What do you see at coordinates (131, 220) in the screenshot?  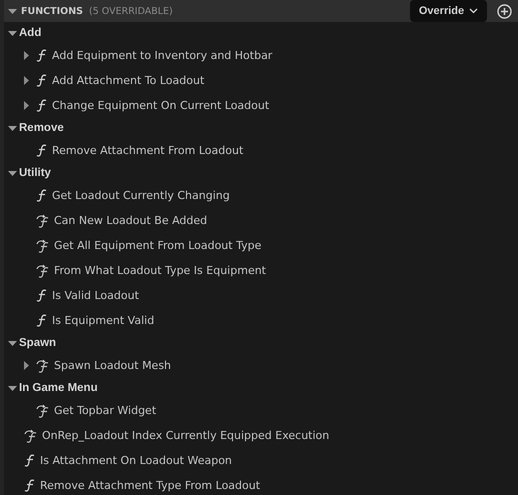 I see `function-name: Can New Loadout Be Added` at bounding box center [131, 220].